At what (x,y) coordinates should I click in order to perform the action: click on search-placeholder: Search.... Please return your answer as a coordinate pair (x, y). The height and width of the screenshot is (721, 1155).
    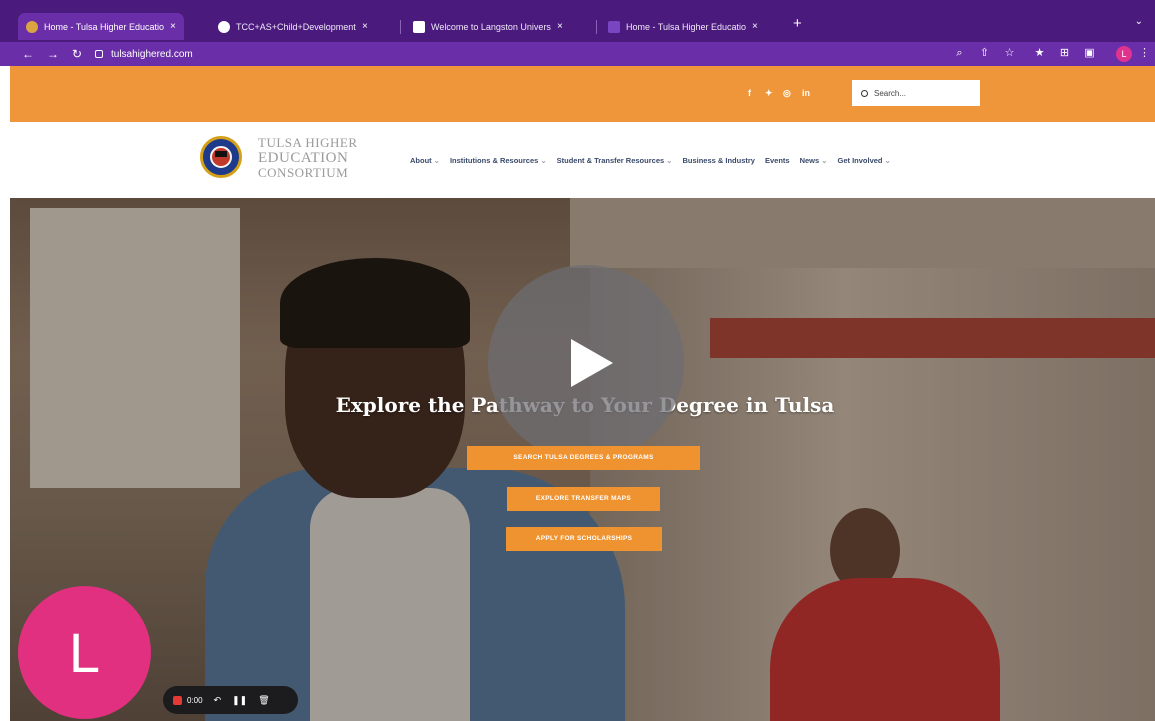
    Looking at the image, I should click on (890, 93).